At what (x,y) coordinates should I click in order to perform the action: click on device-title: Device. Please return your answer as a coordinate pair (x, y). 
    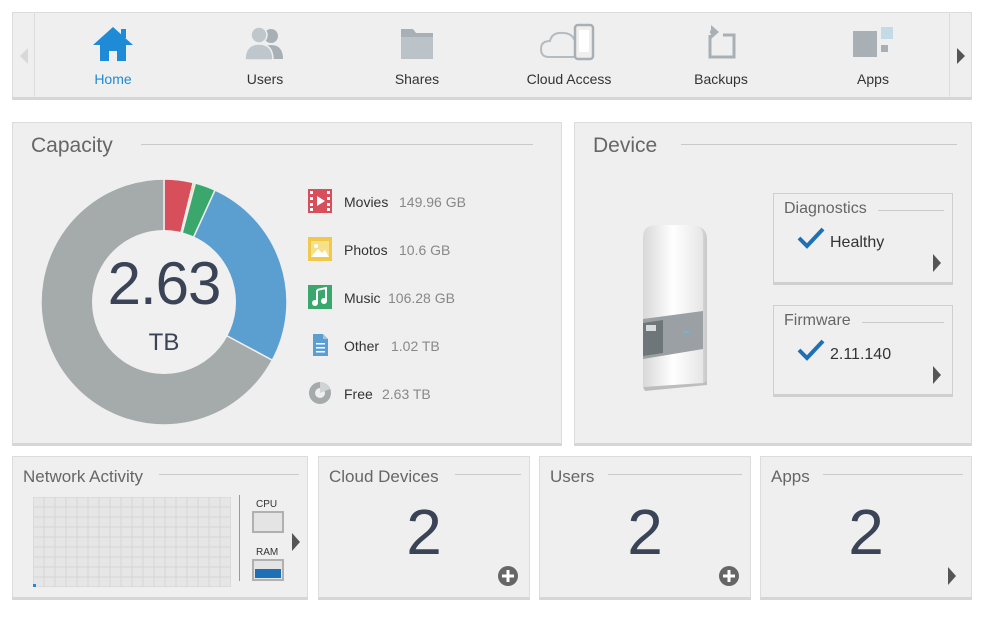
    Looking at the image, I should click on (625, 145).